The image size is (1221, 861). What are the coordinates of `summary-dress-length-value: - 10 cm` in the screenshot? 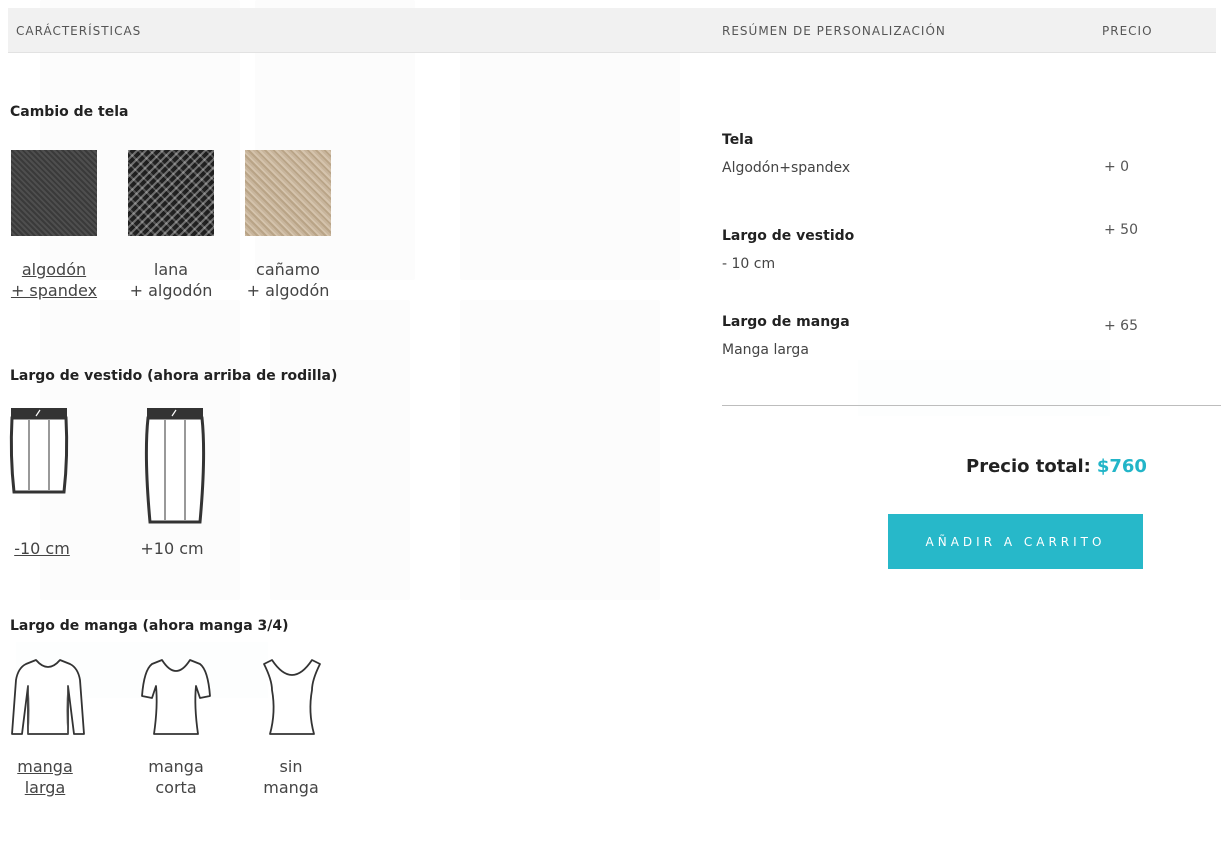 It's located at (749, 264).